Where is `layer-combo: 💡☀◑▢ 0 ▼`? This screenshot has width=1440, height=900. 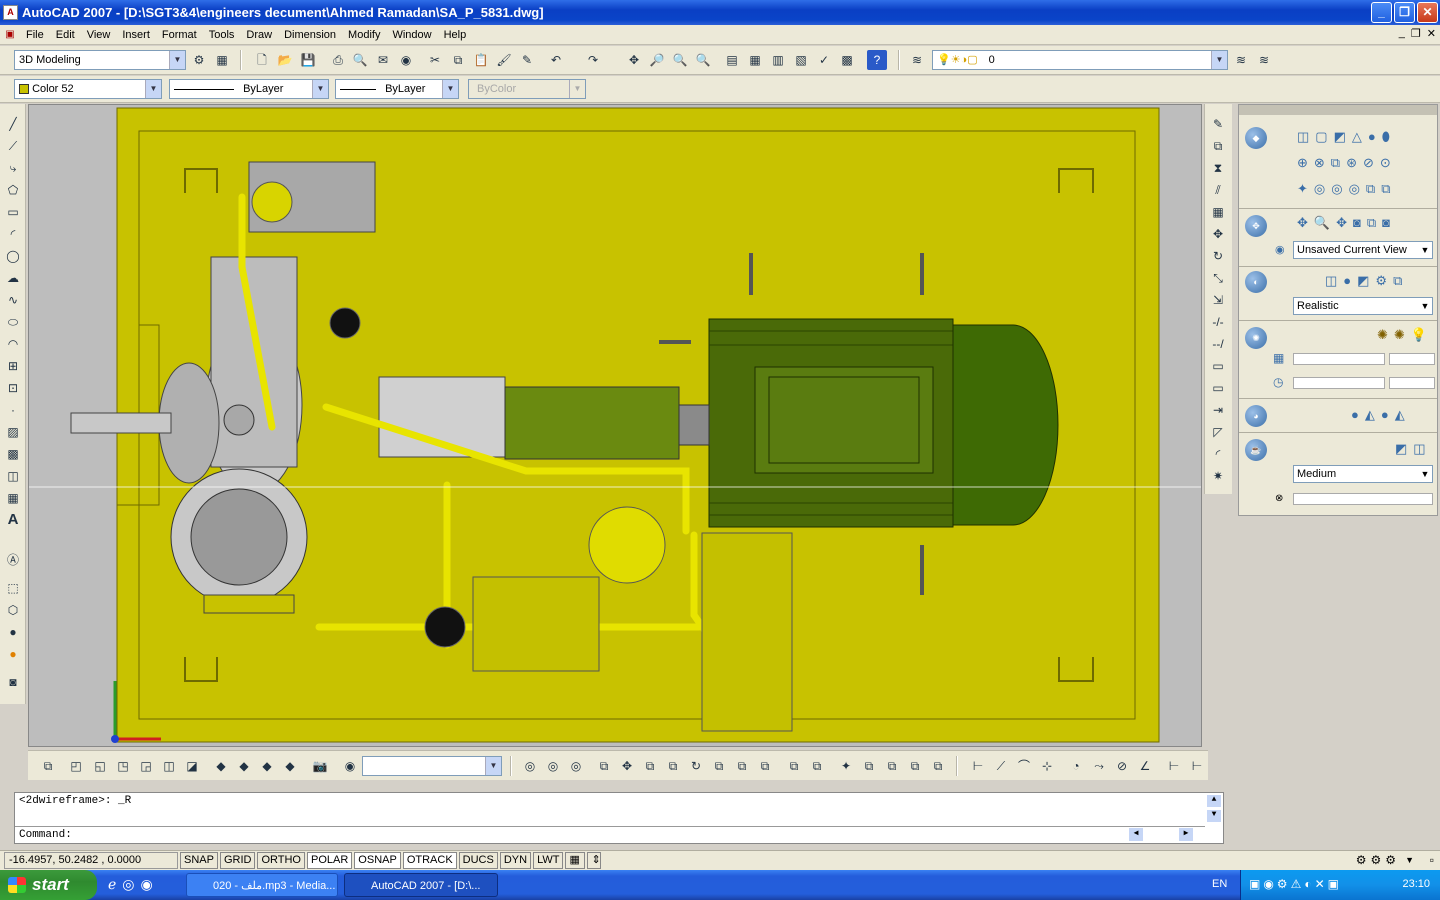
layer-combo: 💡☀◑▢ 0 ▼ is located at coordinates (1080, 60).